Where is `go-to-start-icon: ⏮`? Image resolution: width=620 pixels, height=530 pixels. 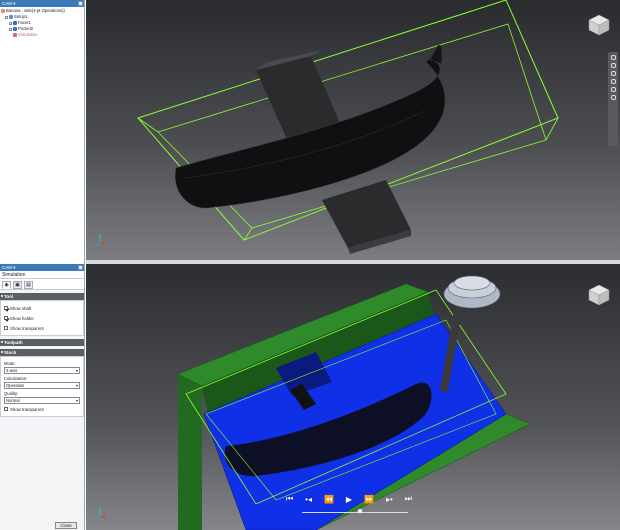
go-to-start-icon: ⏮ is located at coordinates (289, 499).